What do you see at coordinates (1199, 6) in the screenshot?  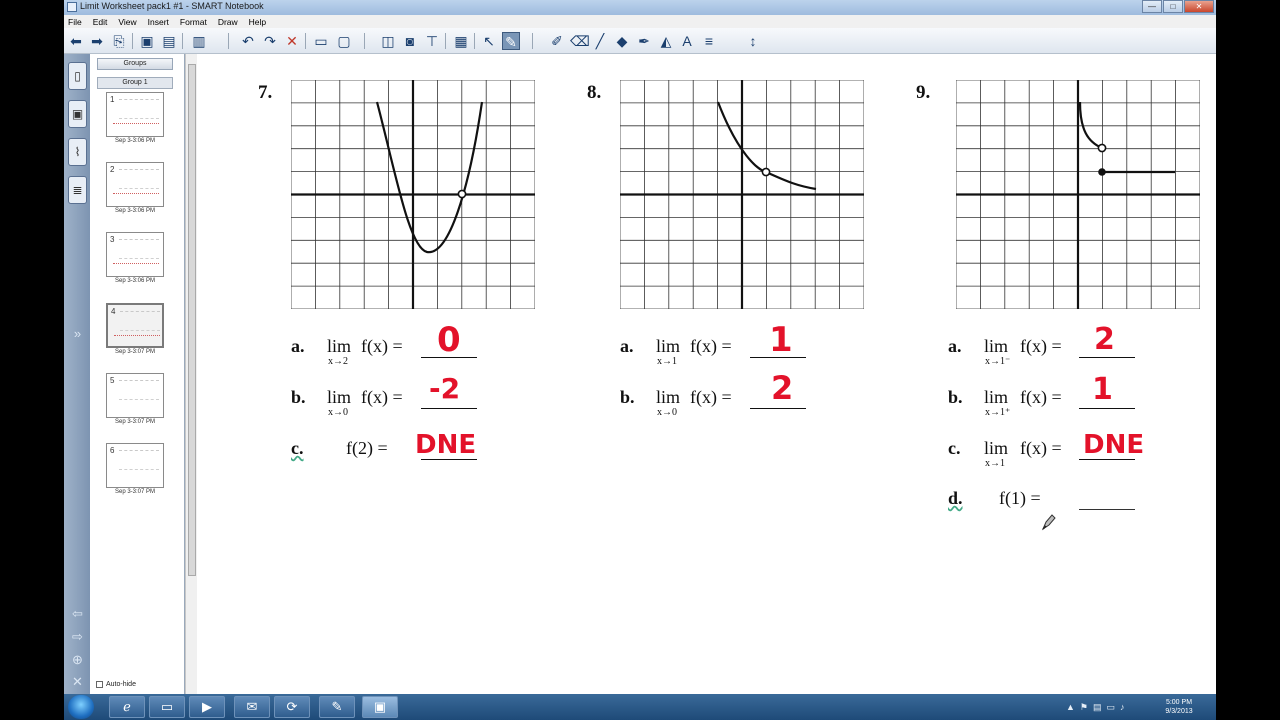 I see `close-button: ✕` at bounding box center [1199, 6].